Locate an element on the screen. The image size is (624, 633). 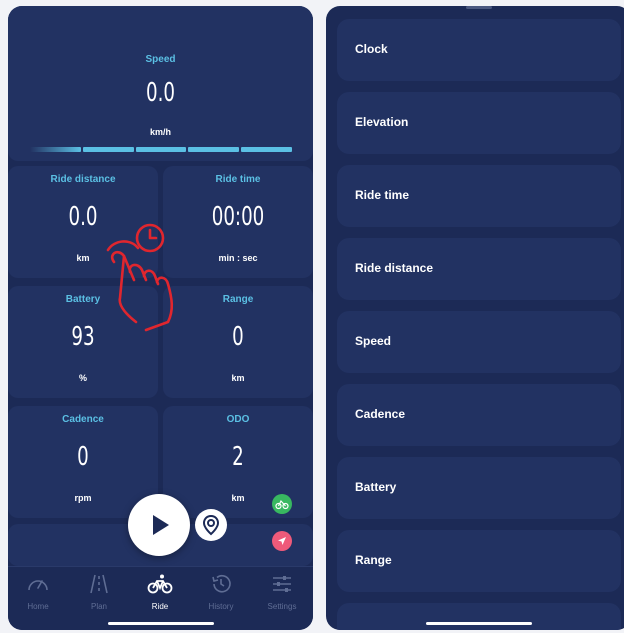
battery-unit: % is located at coordinates (82, 378).